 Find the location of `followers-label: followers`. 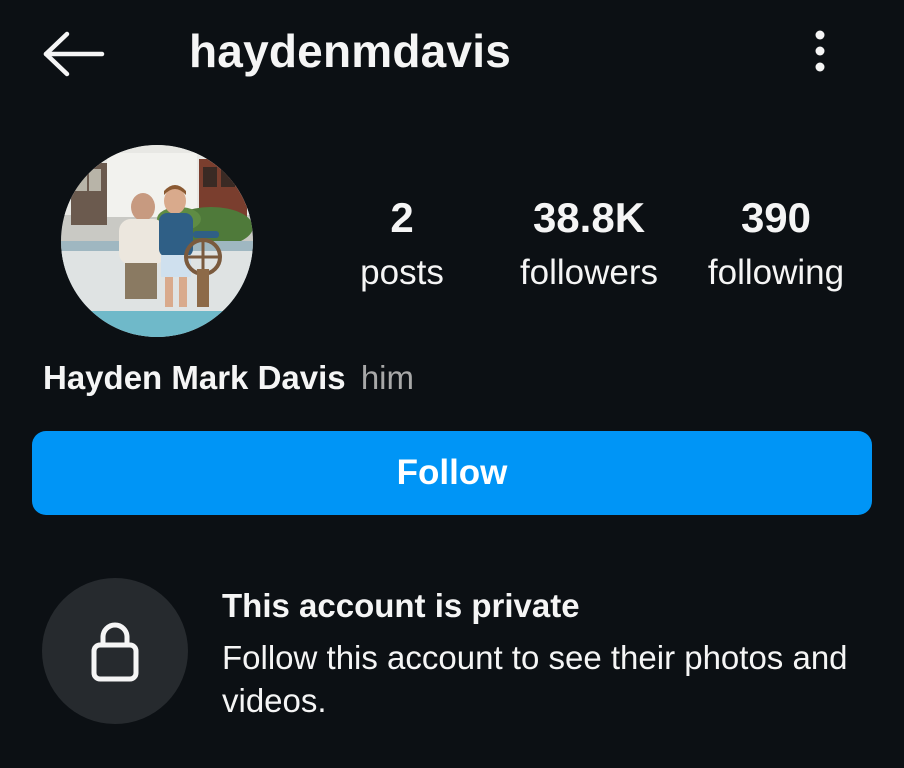

followers-label: followers is located at coordinates (589, 272).